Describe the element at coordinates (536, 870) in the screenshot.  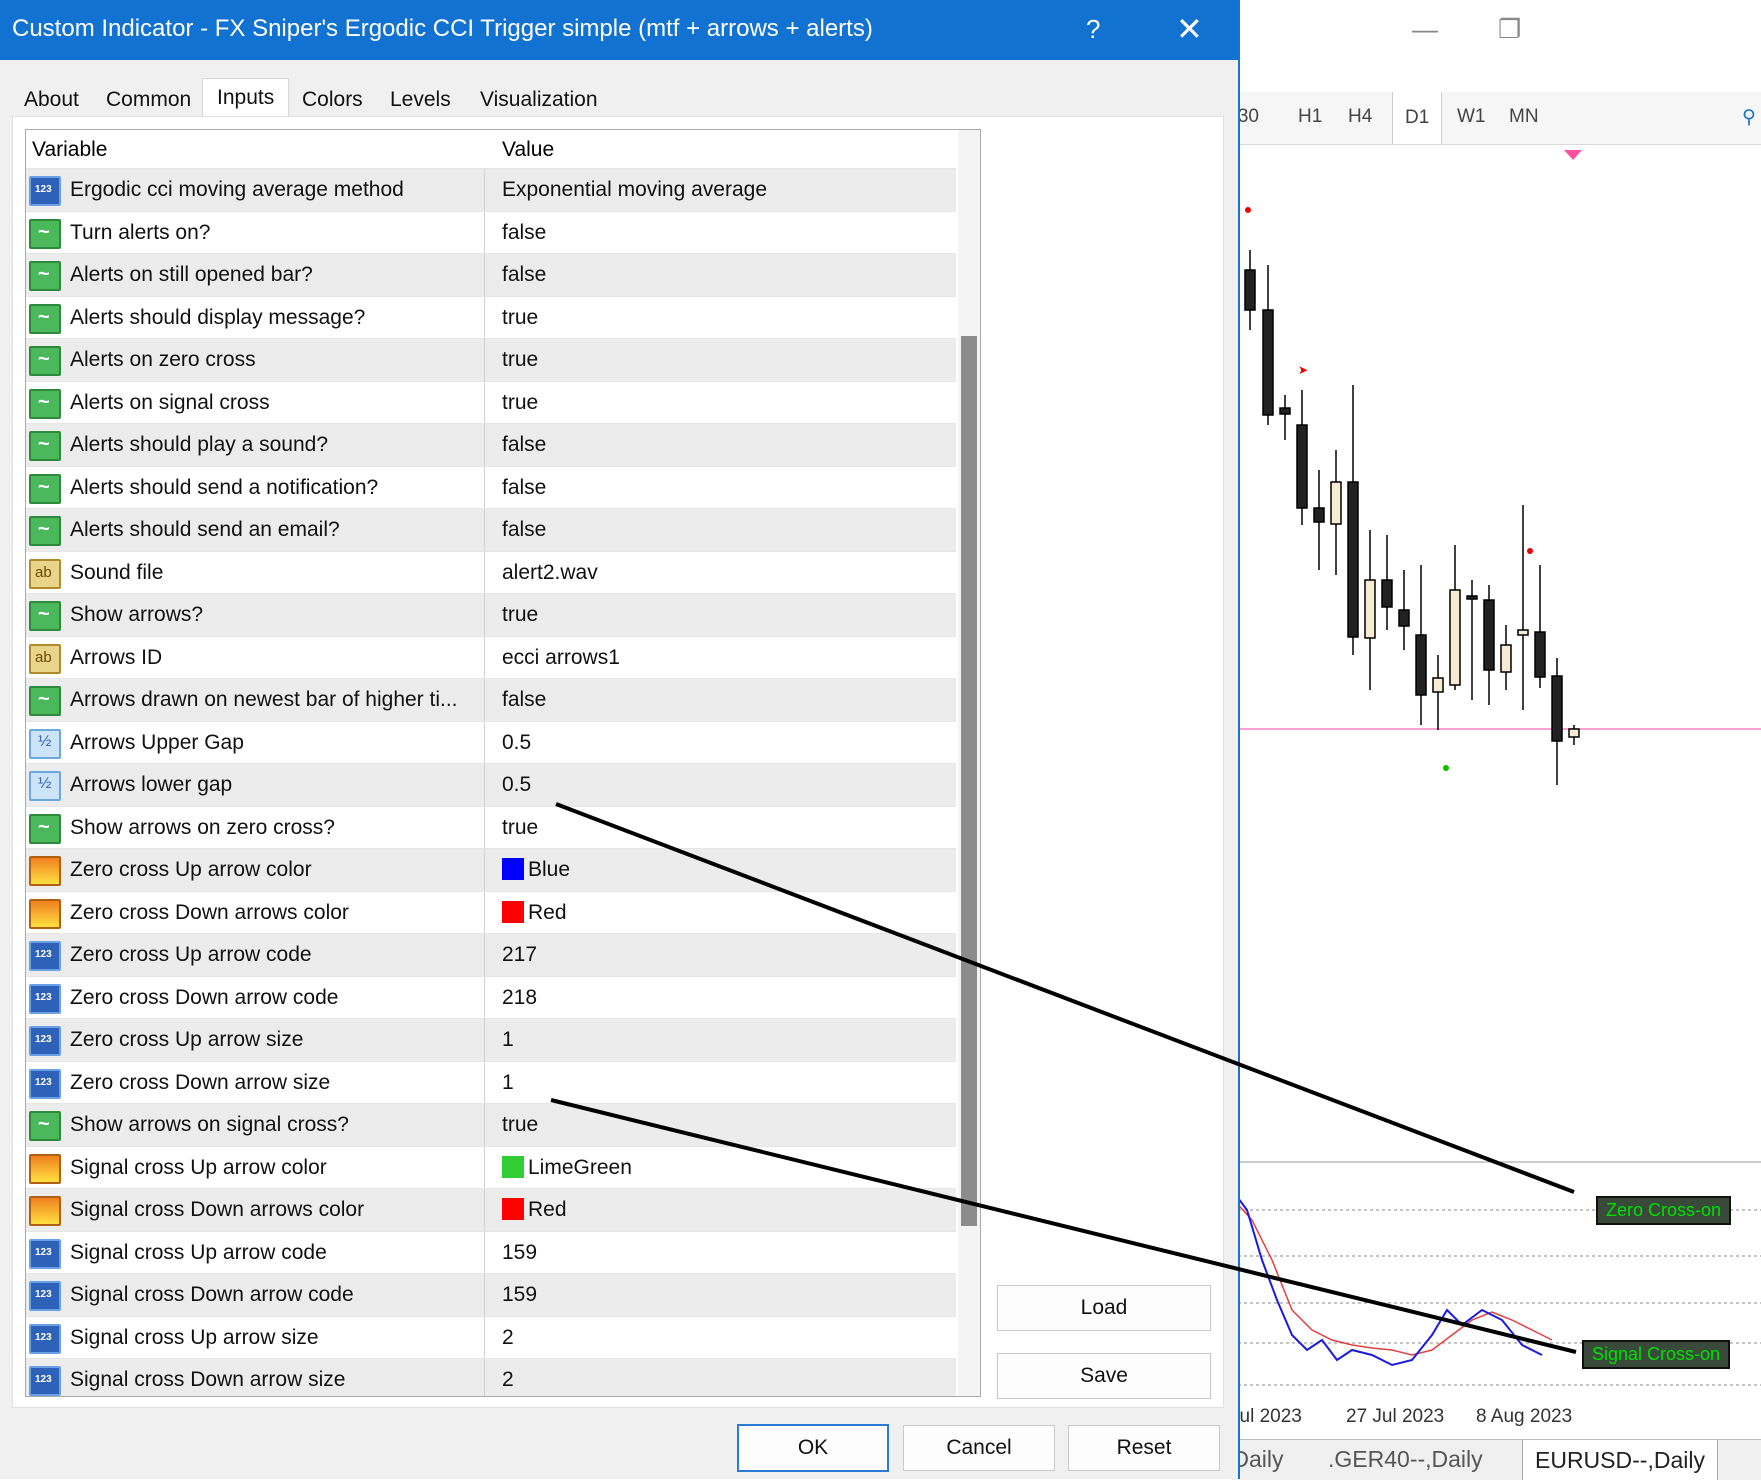
I see `variable-value: Blue` at that location.